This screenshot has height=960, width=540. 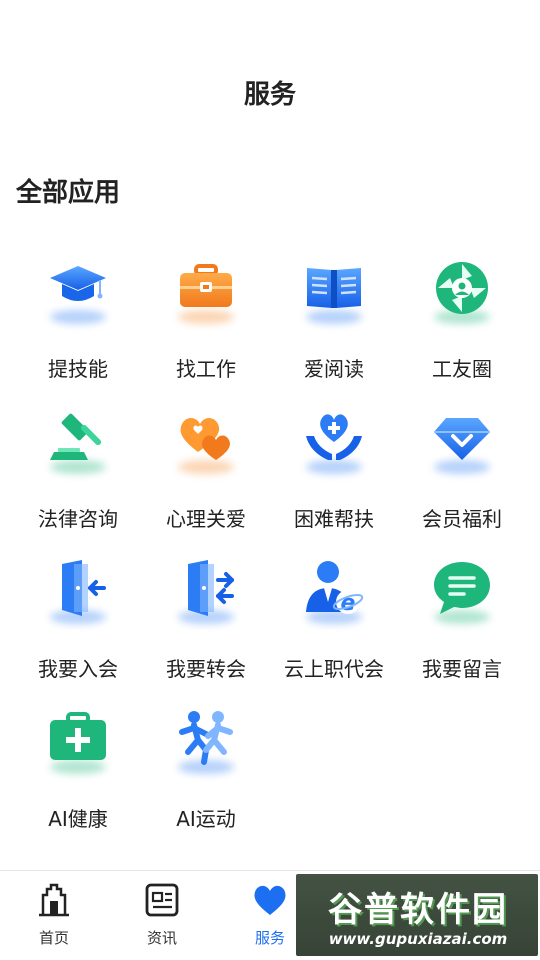 I want to click on watermark-url: www.gupuxiazai.com, so click(x=418, y=939).